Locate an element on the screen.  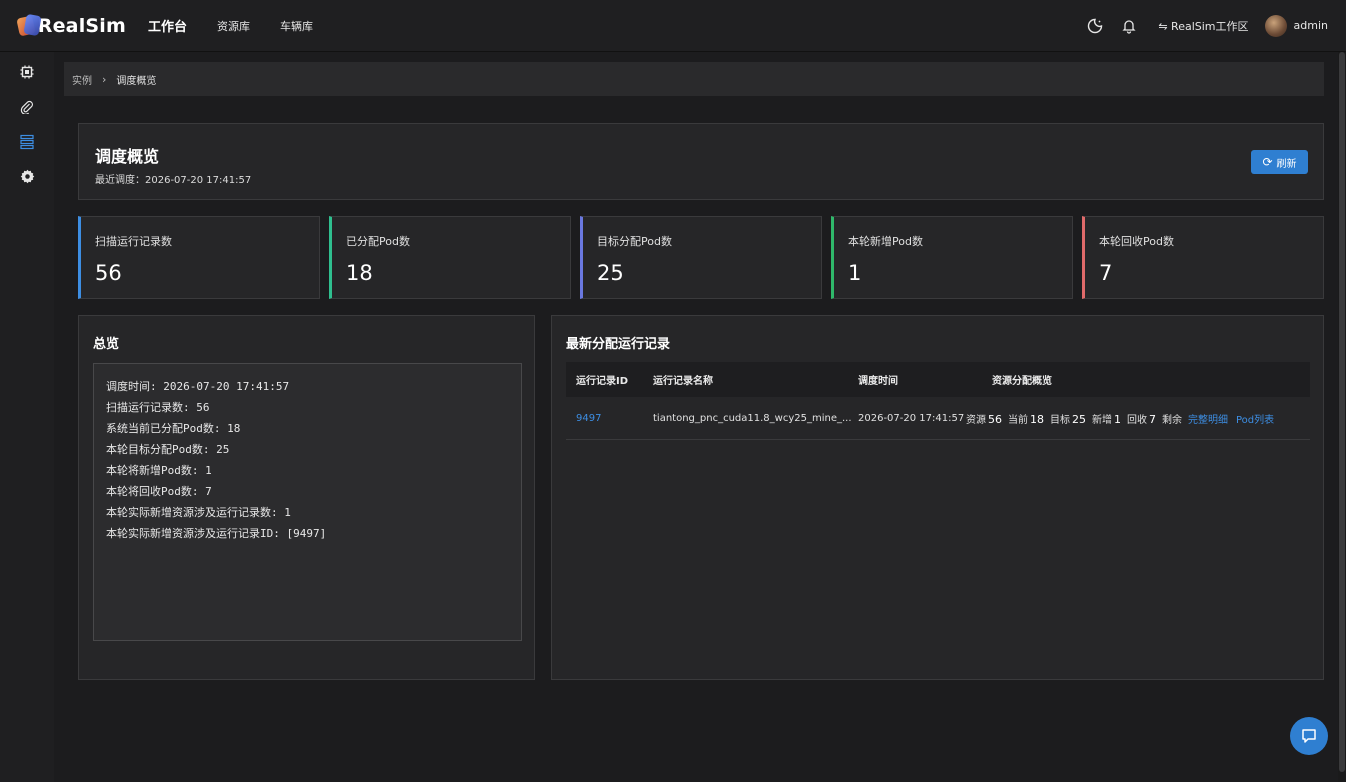
overview-title: 总览 is located at coordinates (106, 344).